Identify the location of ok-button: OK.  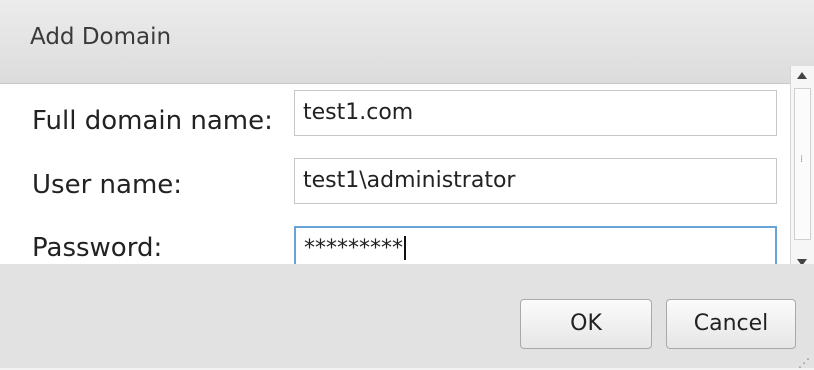
(586, 324).